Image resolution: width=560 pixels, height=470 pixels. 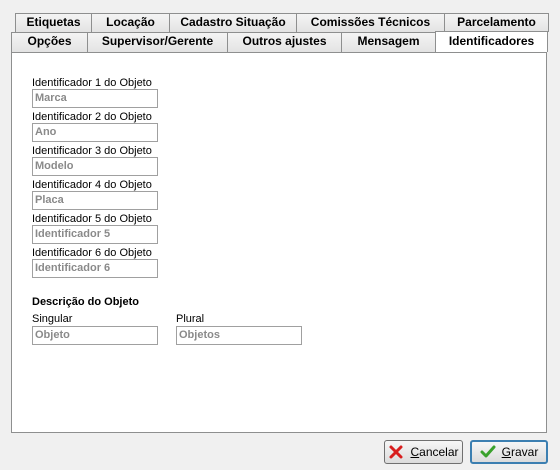 I want to click on singular-placeholder: Objeto, so click(x=52, y=335).